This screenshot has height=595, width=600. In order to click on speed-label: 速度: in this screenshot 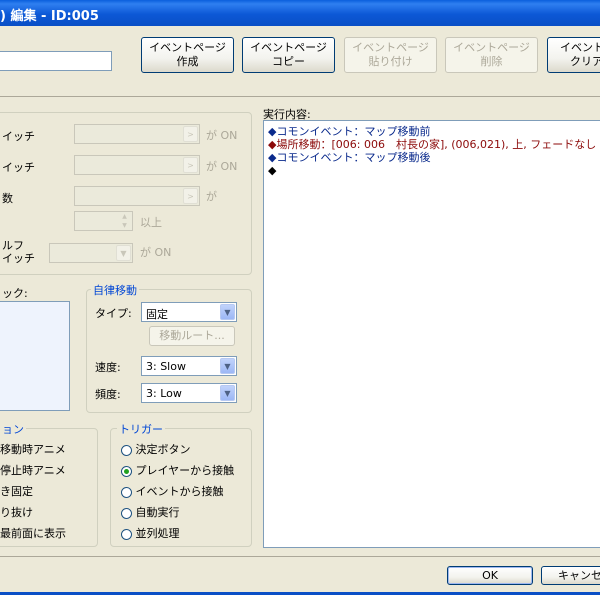, I will do `click(108, 367)`.